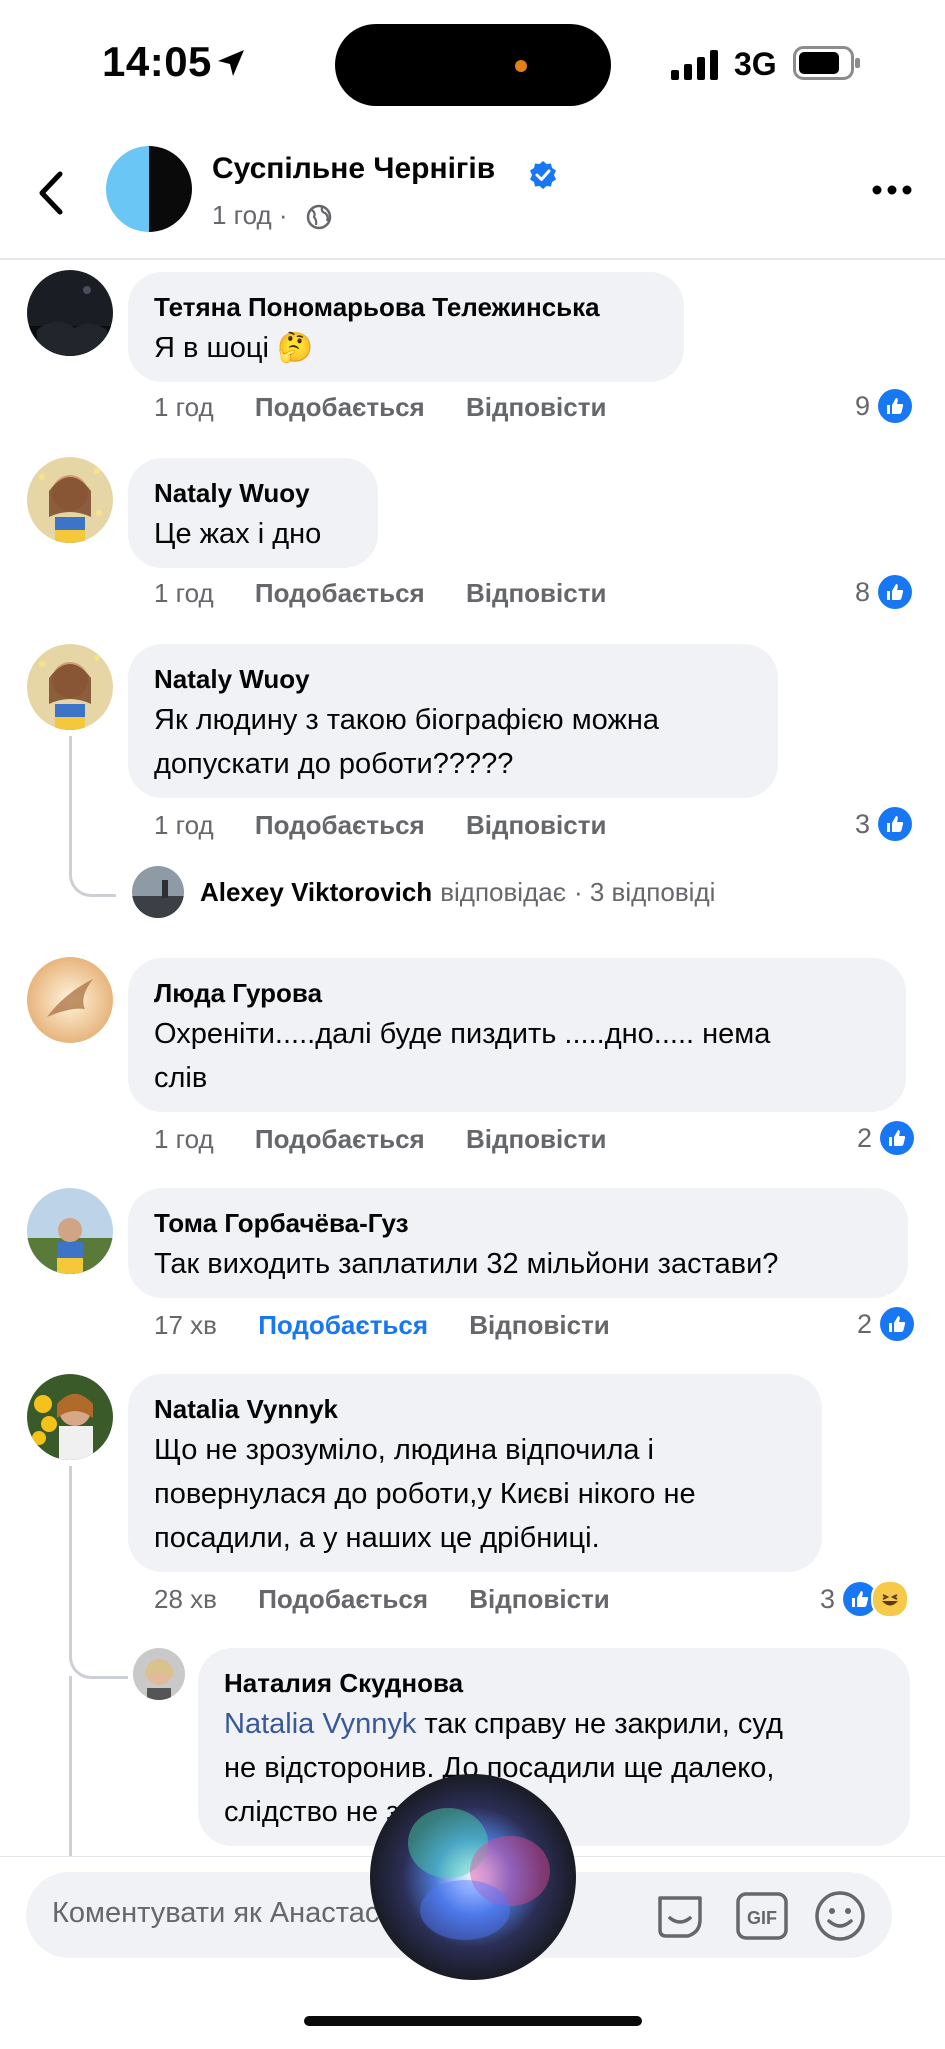  Describe the element at coordinates (51, 193) in the screenshot. I see `back-chevron-icon` at that location.